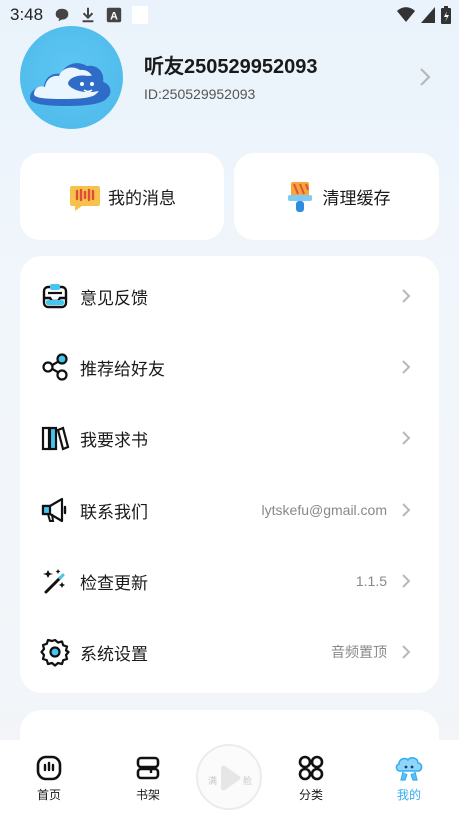 The height and width of the screenshot is (816, 459). What do you see at coordinates (311, 768) in the screenshot?
I see `category-grid-icon` at bounding box center [311, 768].